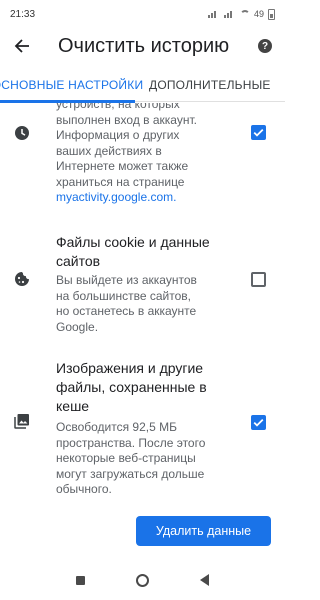  What do you see at coordinates (126, 280) in the screenshot?
I see `item-description-line: Вы выйдете из аккаунтов` at bounding box center [126, 280].